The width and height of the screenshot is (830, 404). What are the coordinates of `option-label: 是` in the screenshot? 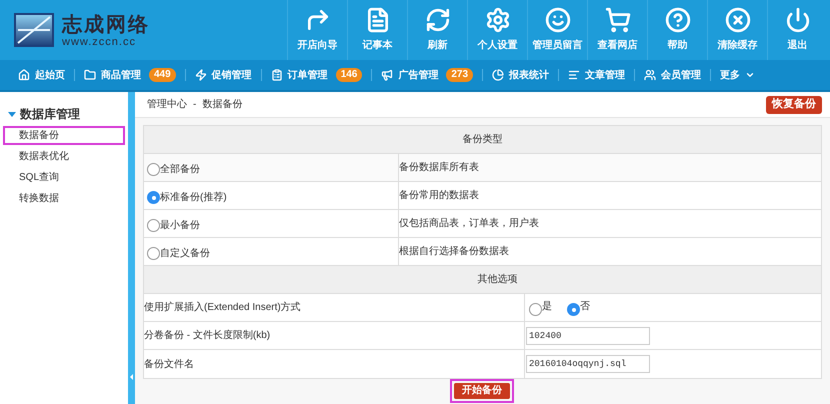 It's located at (547, 307).